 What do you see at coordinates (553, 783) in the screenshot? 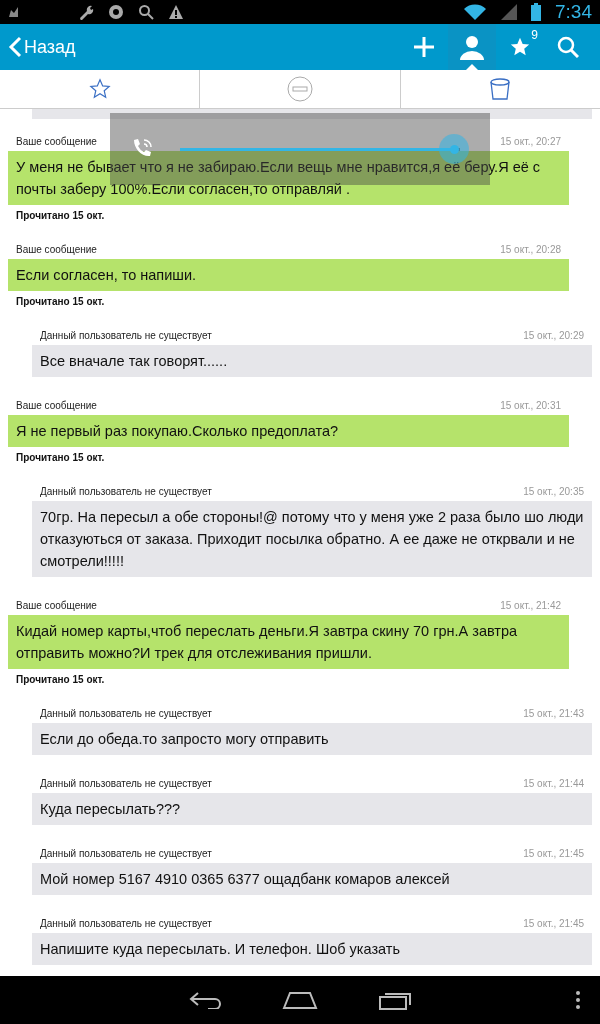
I see `message-time: 15 окт., 21:44` at bounding box center [553, 783].